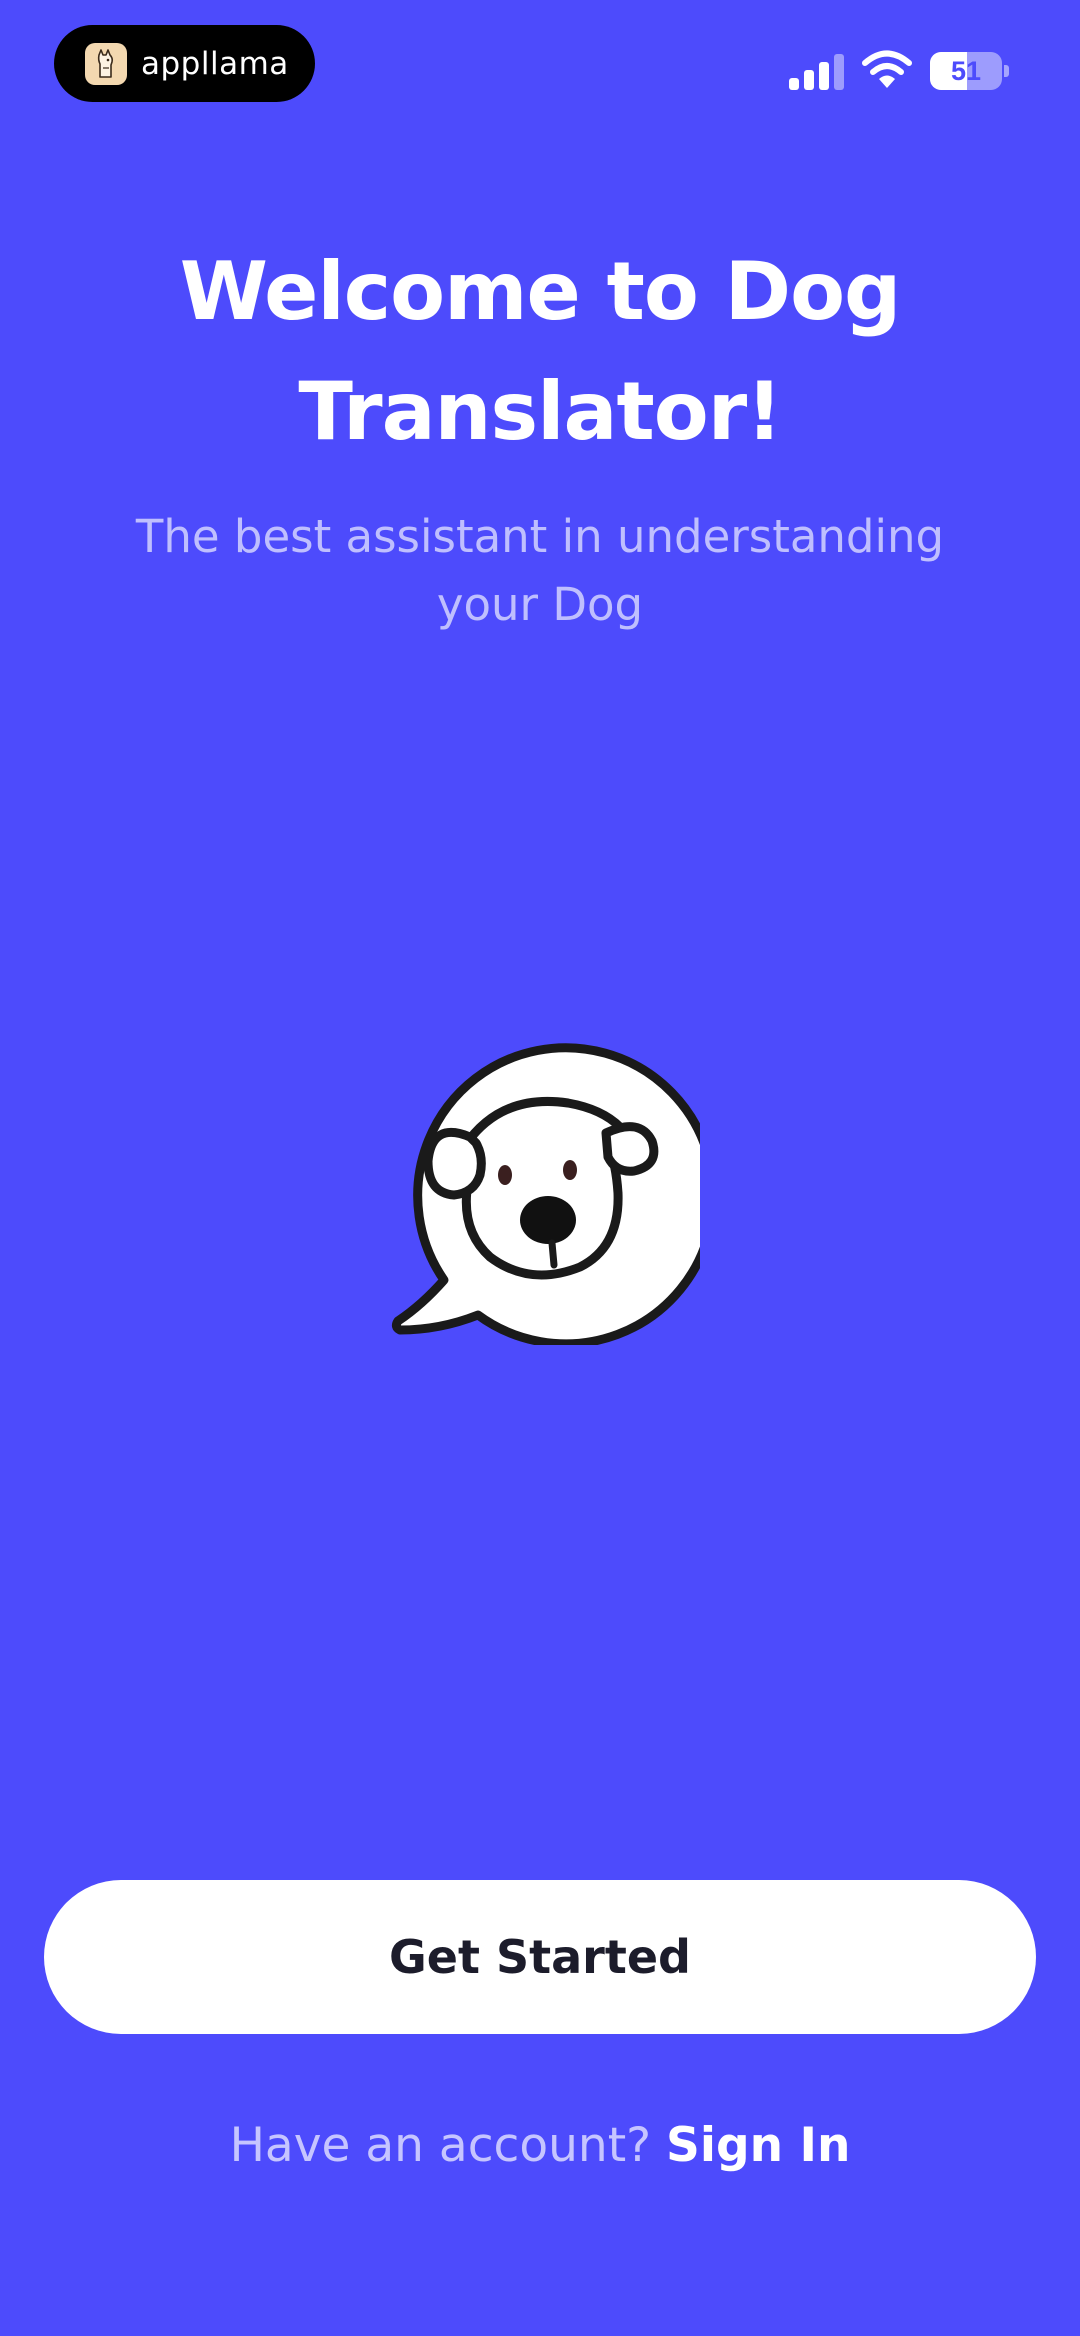 This screenshot has width=1080, height=2336. What do you see at coordinates (887, 69) in the screenshot?
I see `wifi-icon` at bounding box center [887, 69].